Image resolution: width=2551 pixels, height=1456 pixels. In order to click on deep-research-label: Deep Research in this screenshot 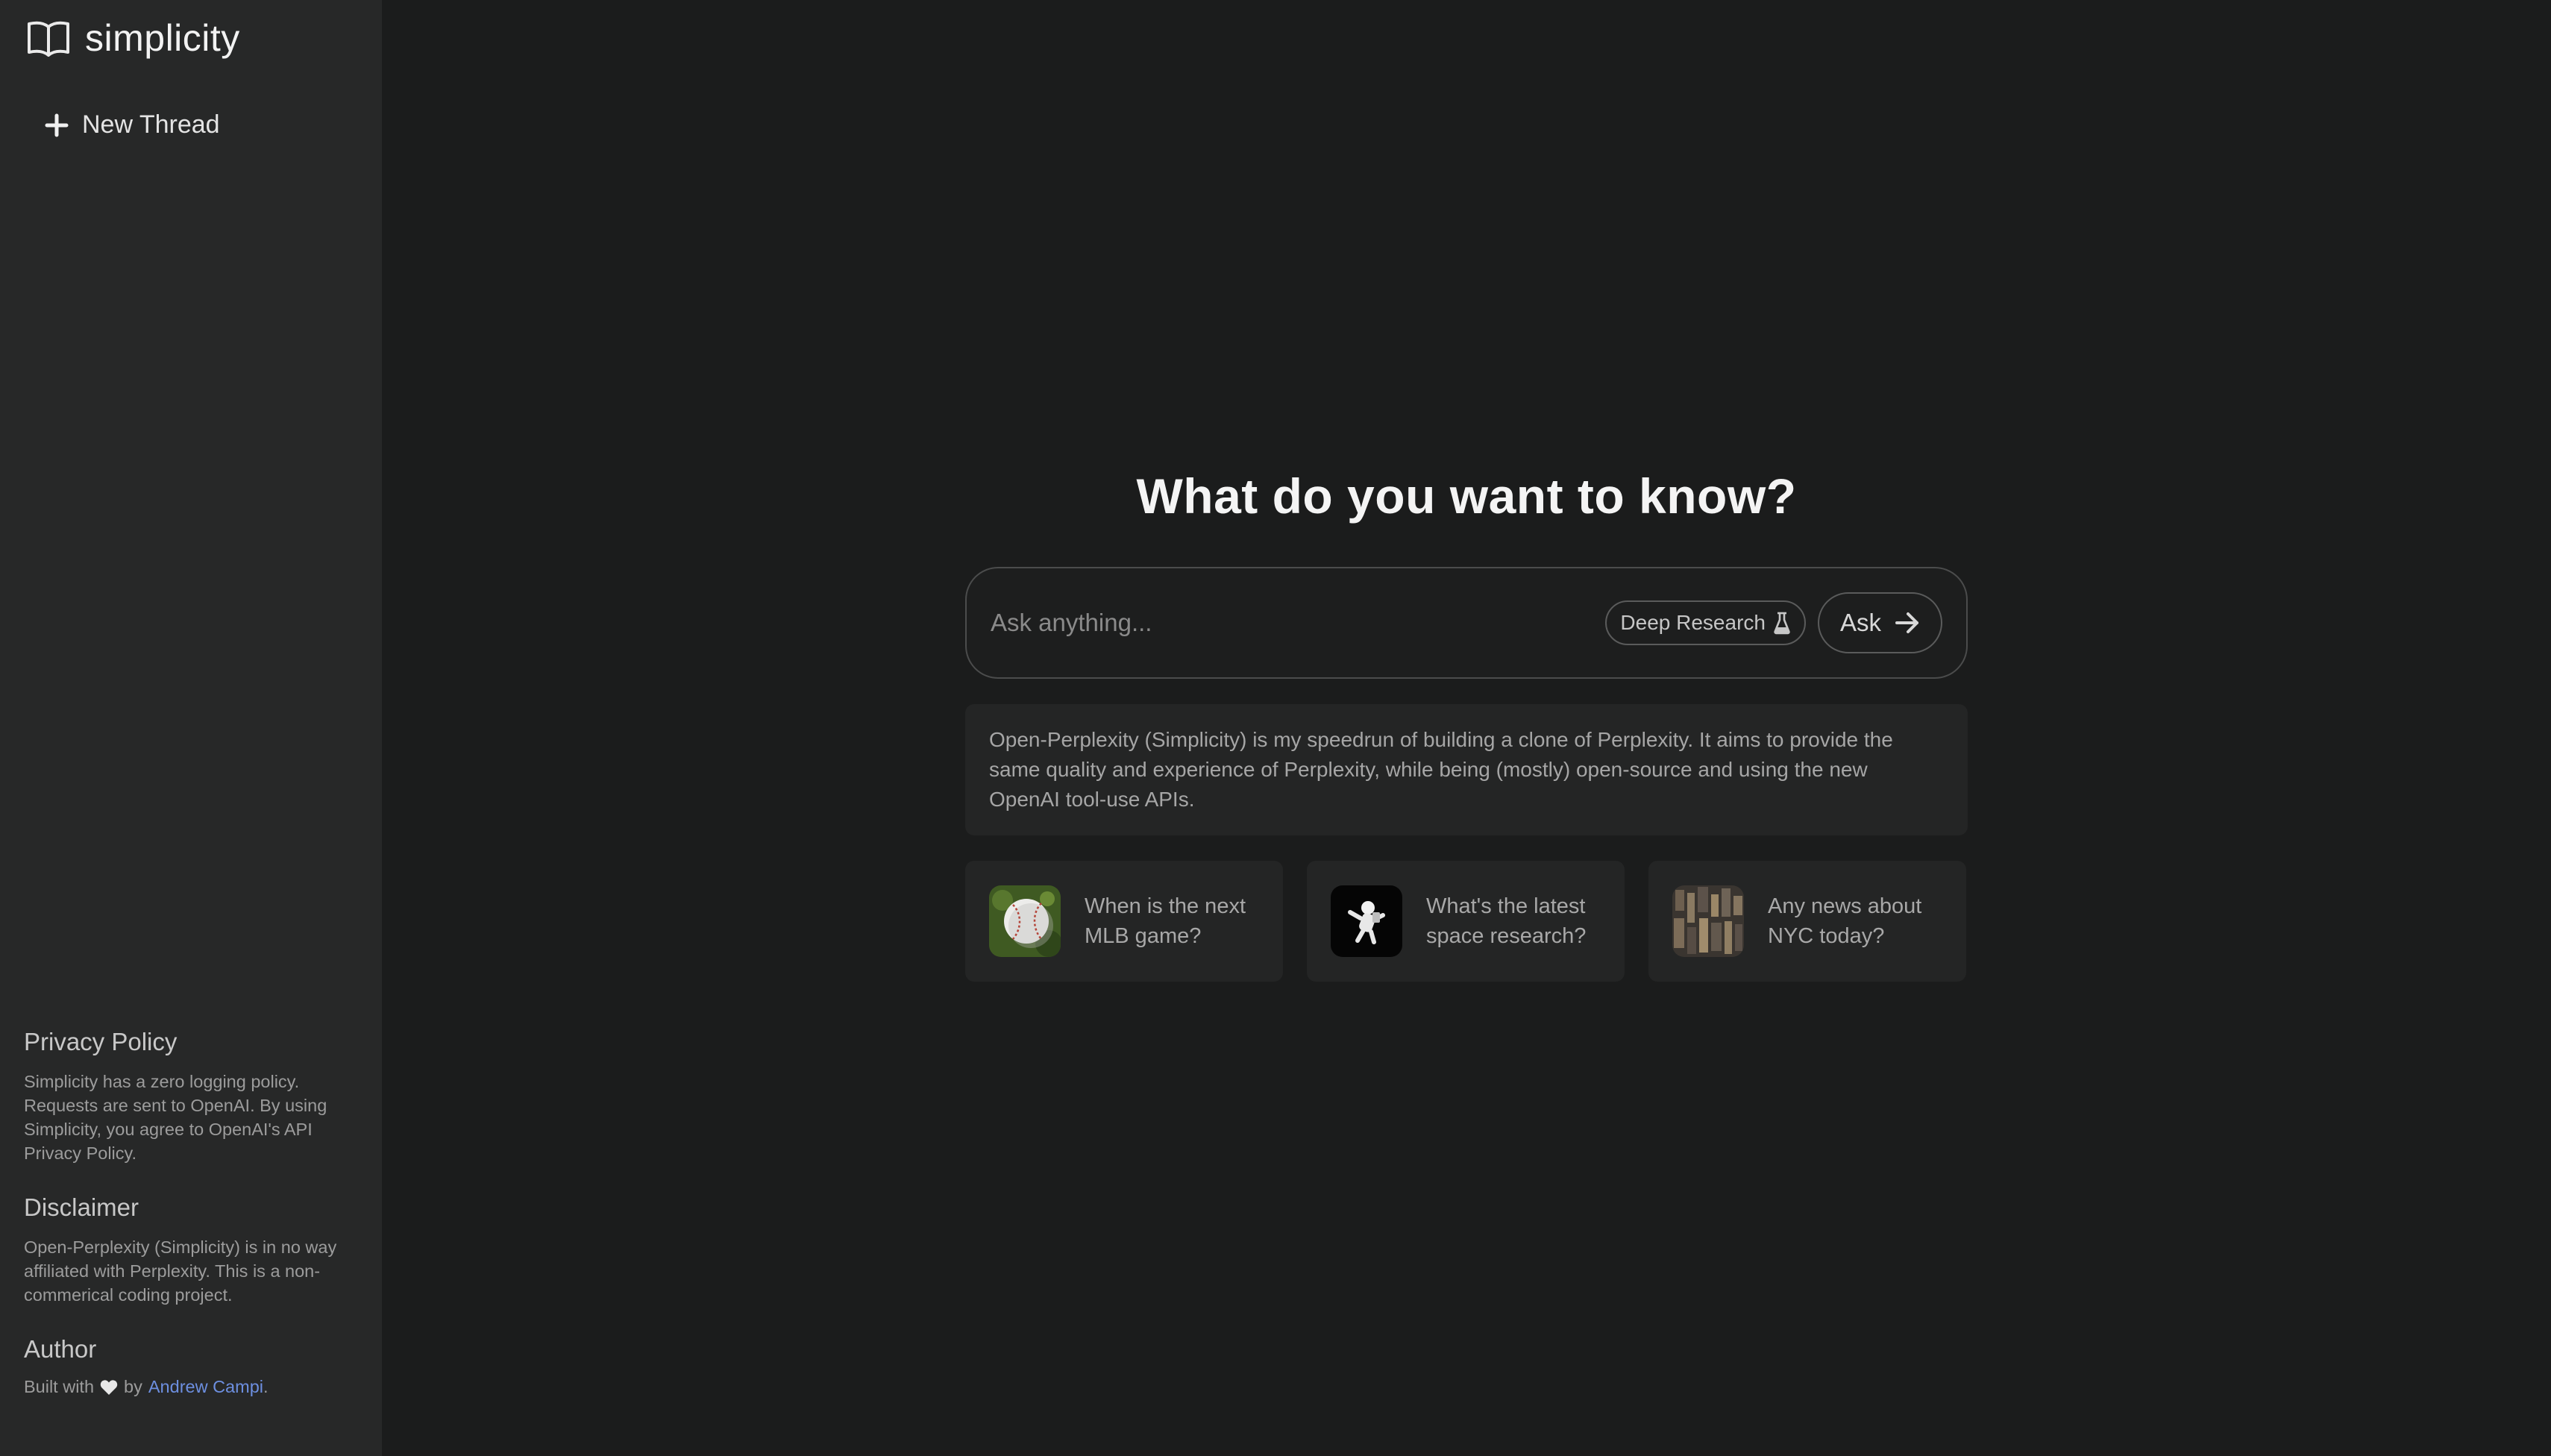, I will do `click(1693, 622)`.